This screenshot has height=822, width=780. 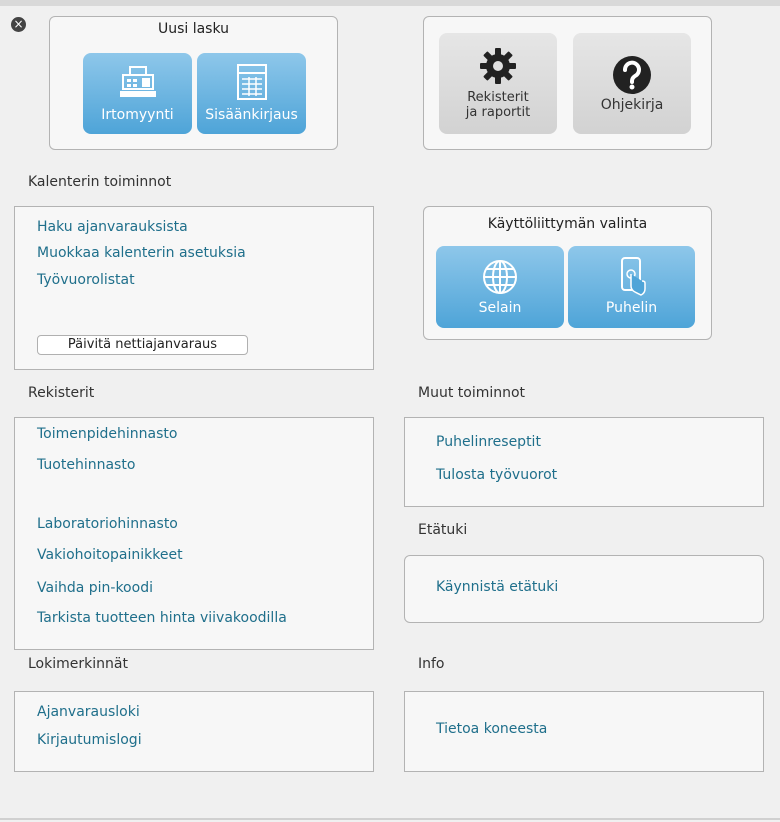 I want to click on calendar-link-shifts: Työvuorolistat, so click(x=86, y=280).